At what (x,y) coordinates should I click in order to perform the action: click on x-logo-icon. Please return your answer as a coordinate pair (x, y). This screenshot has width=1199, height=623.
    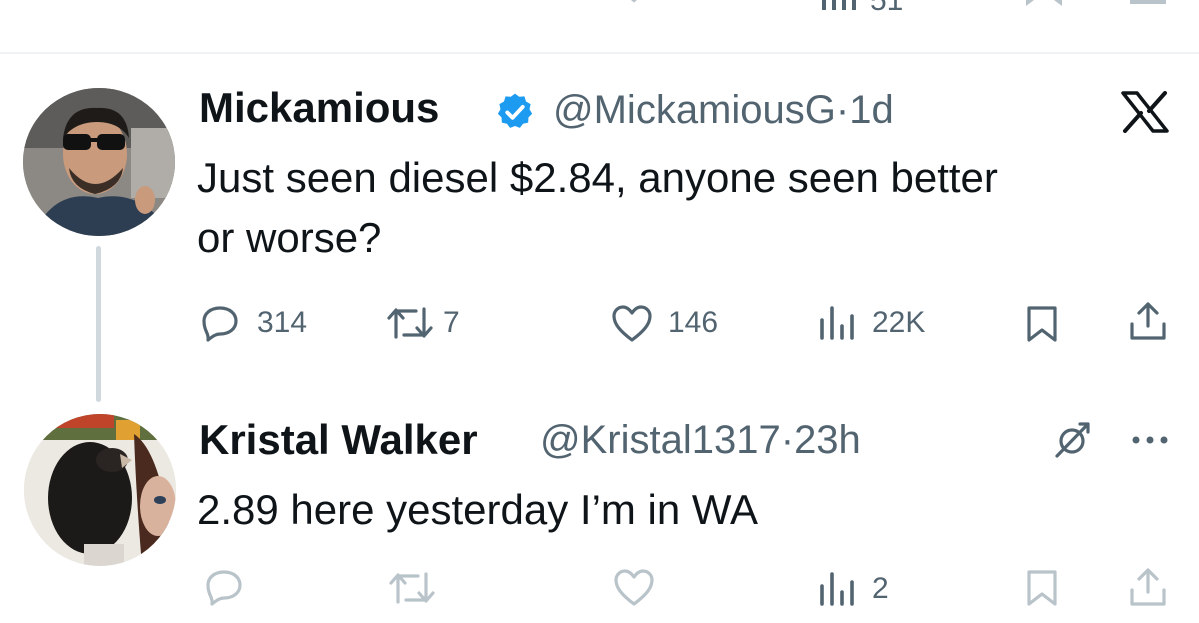
    Looking at the image, I should click on (1145, 112).